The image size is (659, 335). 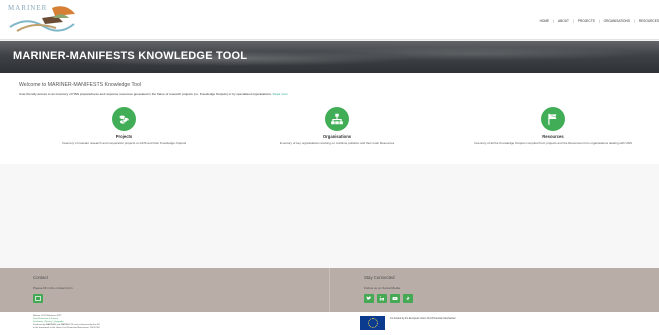 What do you see at coordinates (40, 277) in the screenshot?
I see `contact-title: Contact` at bounding box center [40, 277].